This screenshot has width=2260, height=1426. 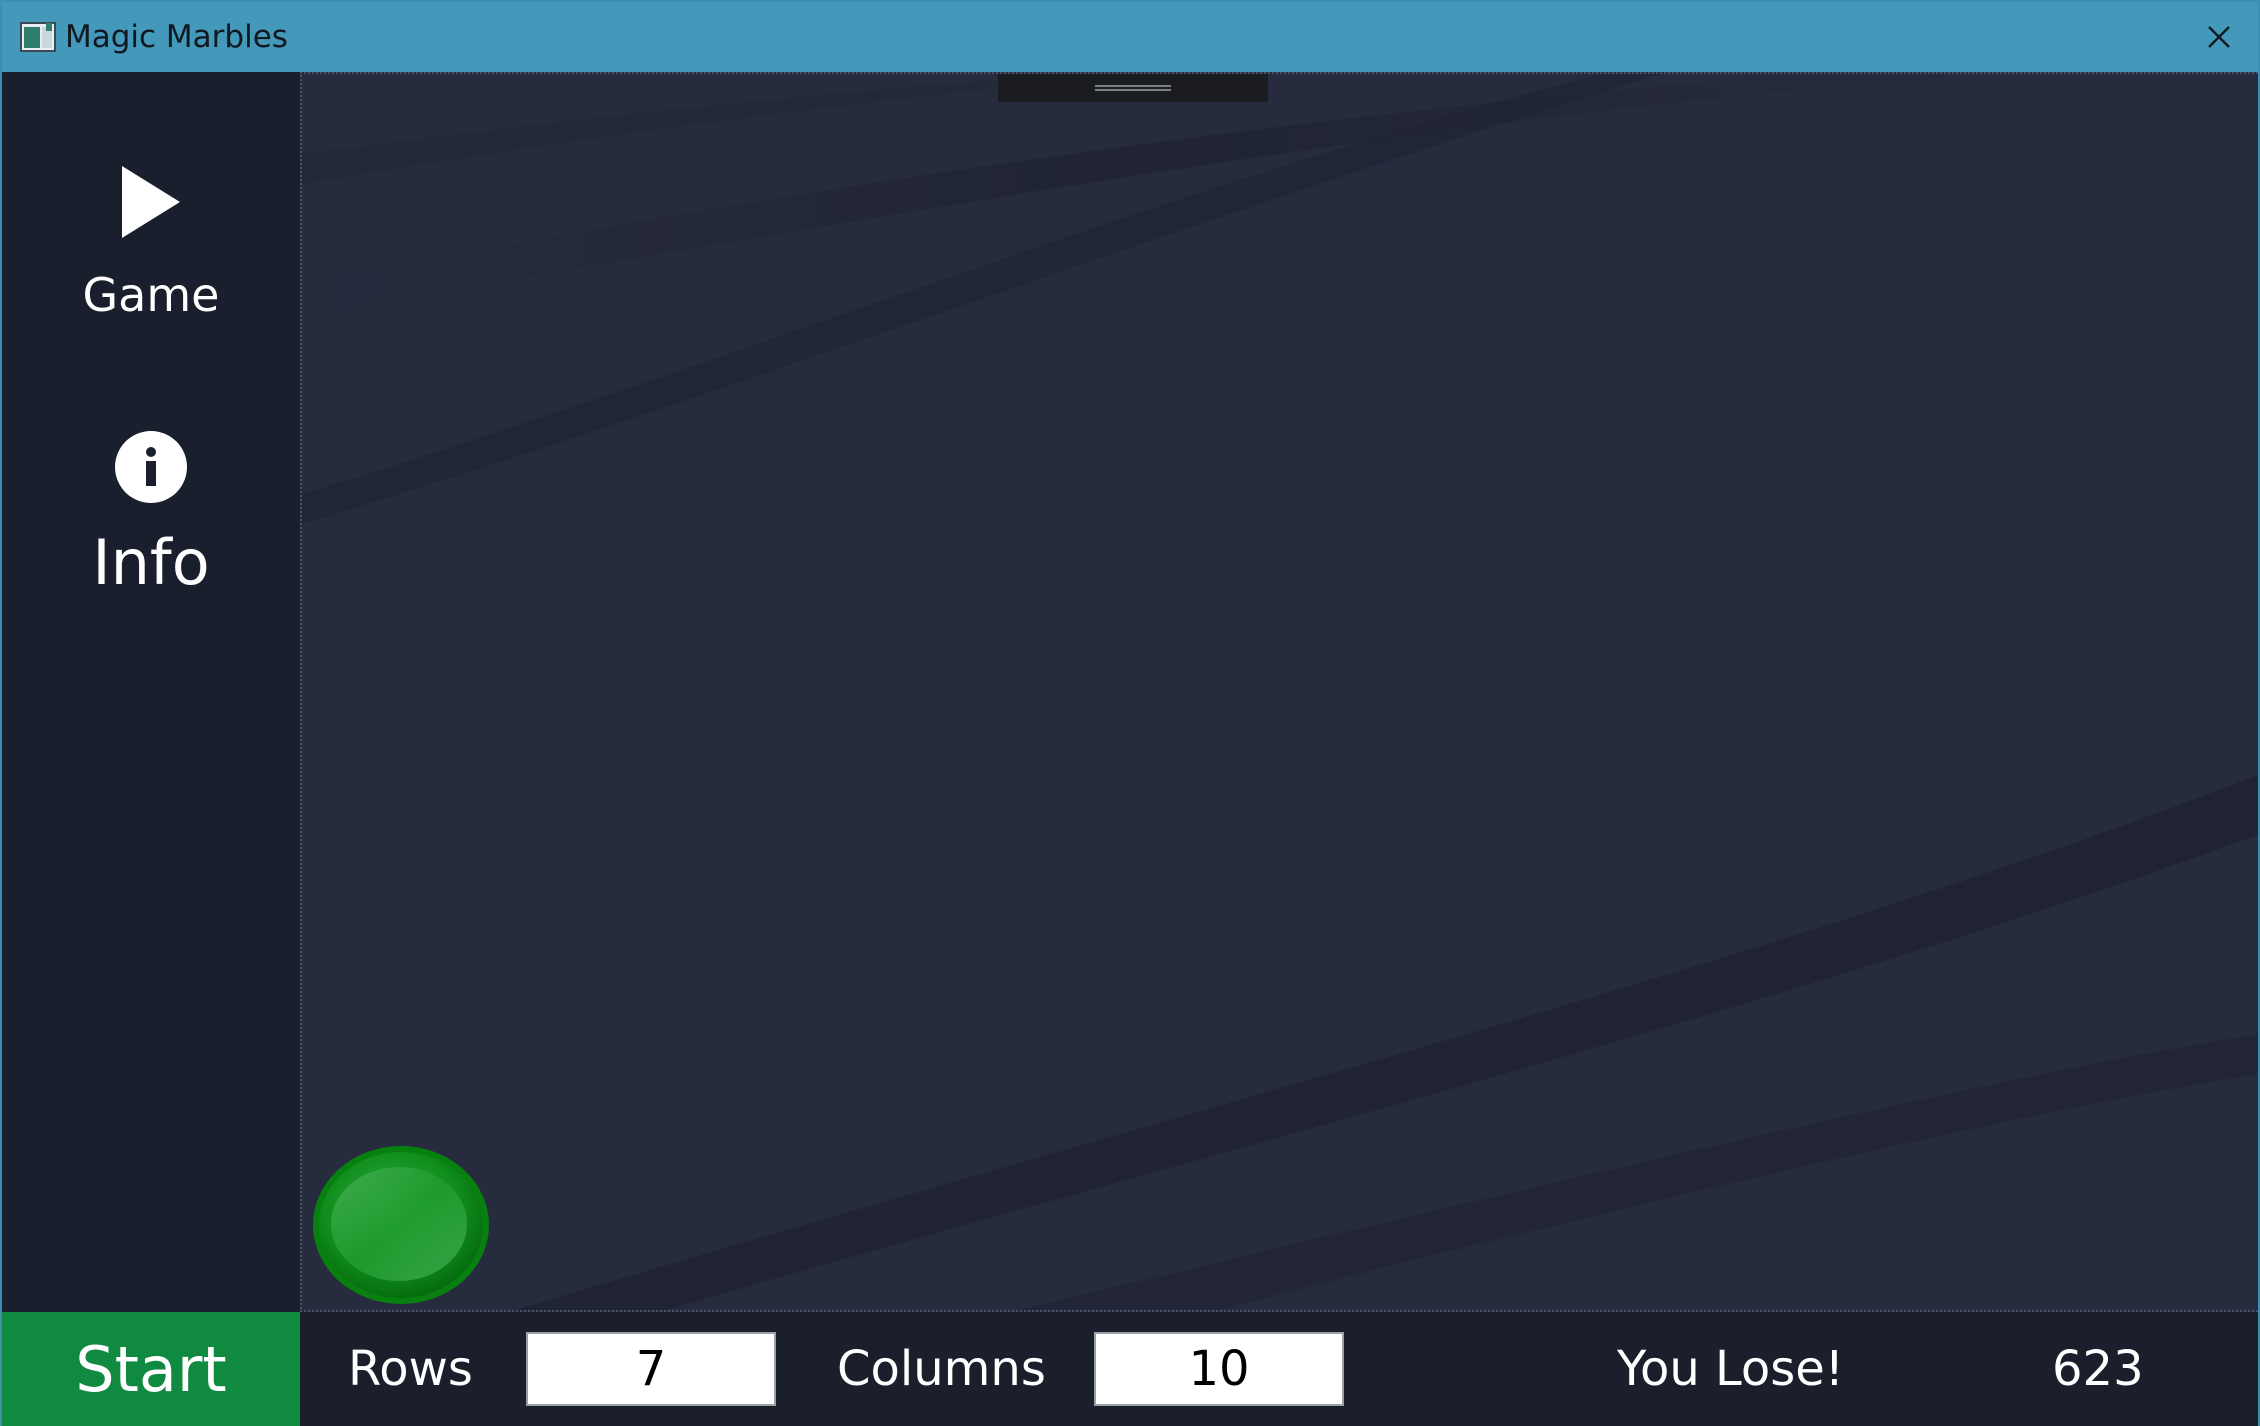 What do you see at coordinates (151, 1369) in the screenshot?
I see `start-button: Start` at bounding box center [151, 1369].